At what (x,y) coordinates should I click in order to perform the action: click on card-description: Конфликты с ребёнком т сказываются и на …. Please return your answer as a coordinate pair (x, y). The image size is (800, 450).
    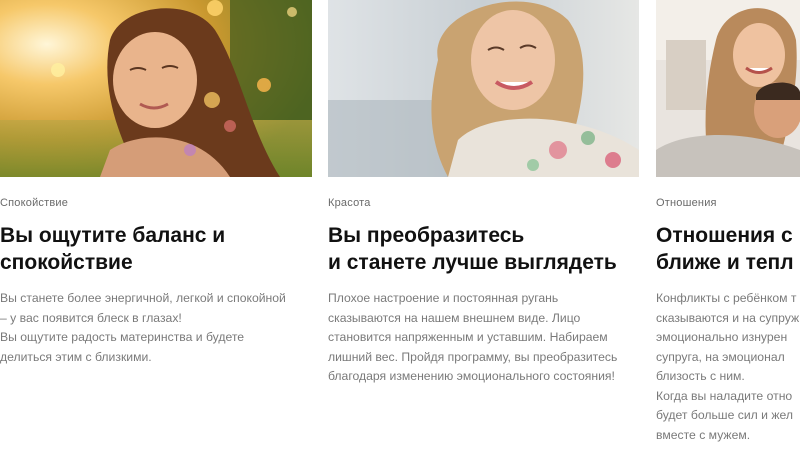
    Looking at the image, I should click on (728, 366).